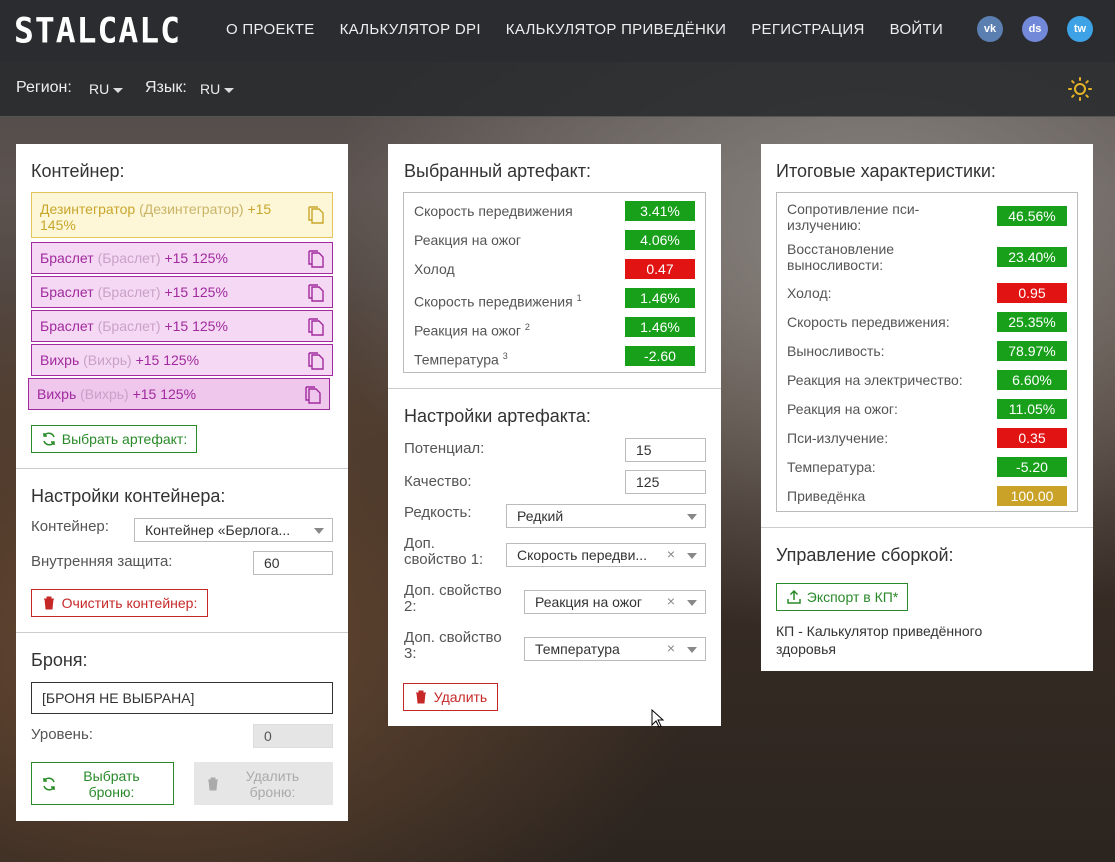  Describe the element at coordinates (1080, 89) in the screenshot. I see `sun-icon` at that location.